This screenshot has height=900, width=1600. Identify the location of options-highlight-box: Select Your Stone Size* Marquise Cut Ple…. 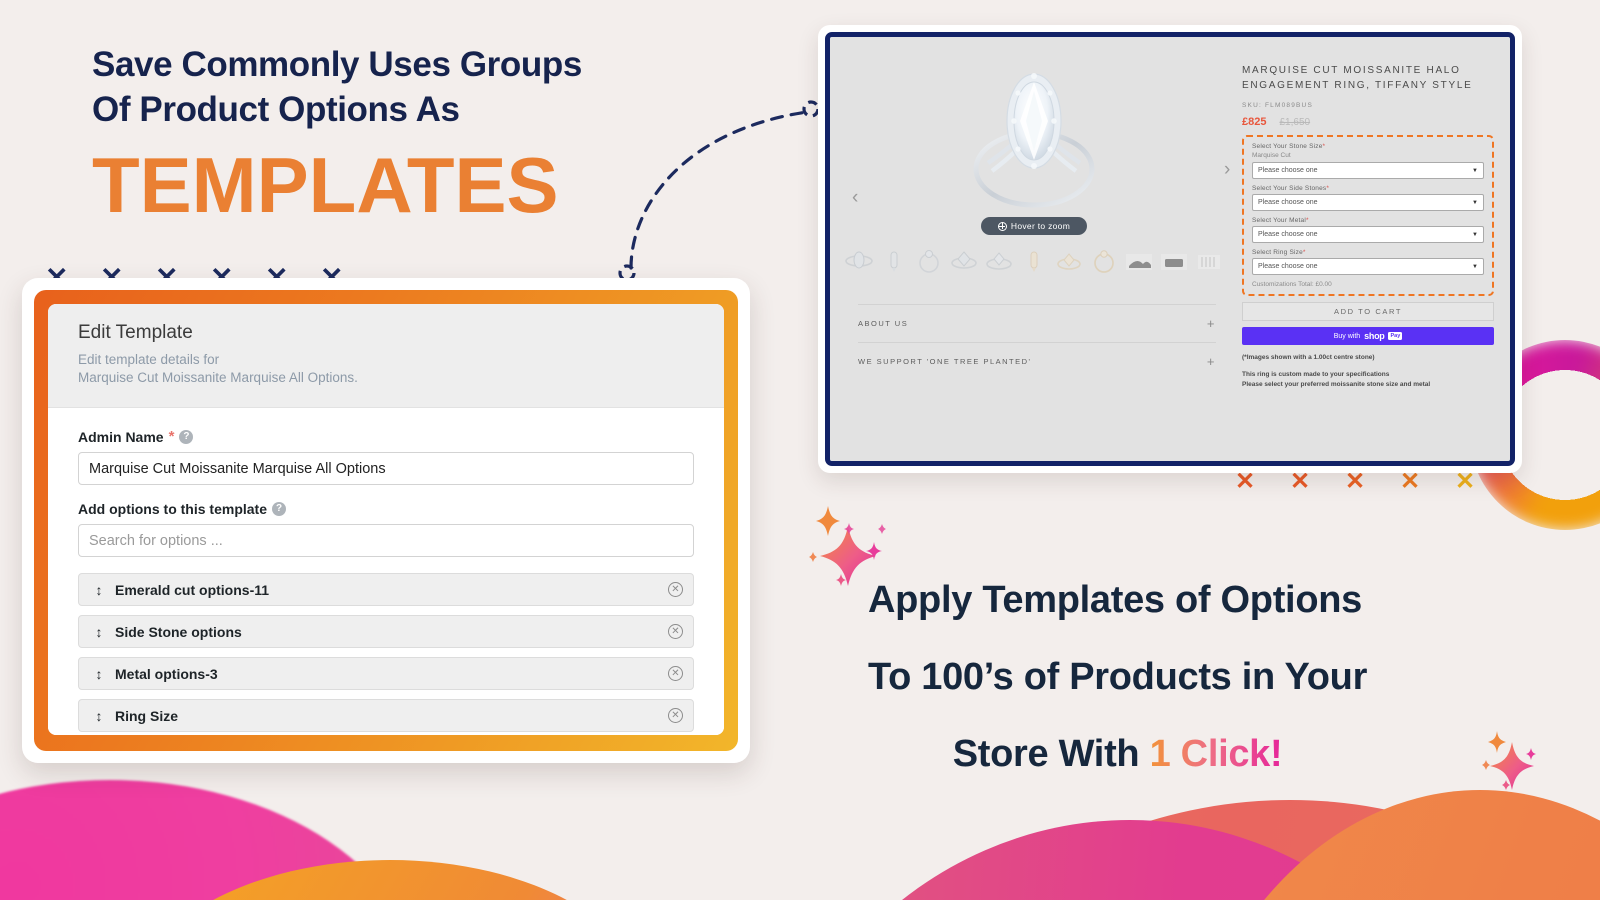
(1368, 215).